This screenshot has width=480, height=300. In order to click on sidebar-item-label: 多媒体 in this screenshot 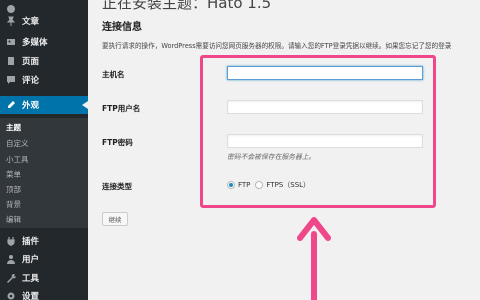, I will do `click(35, 43)`.